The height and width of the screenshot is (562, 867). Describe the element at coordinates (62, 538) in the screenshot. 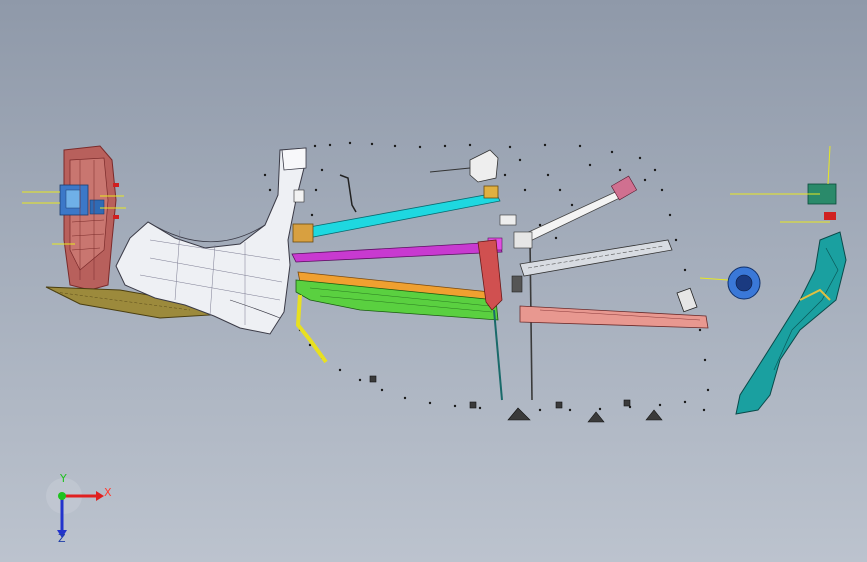

I see `z-axis-label: Z` at that location.